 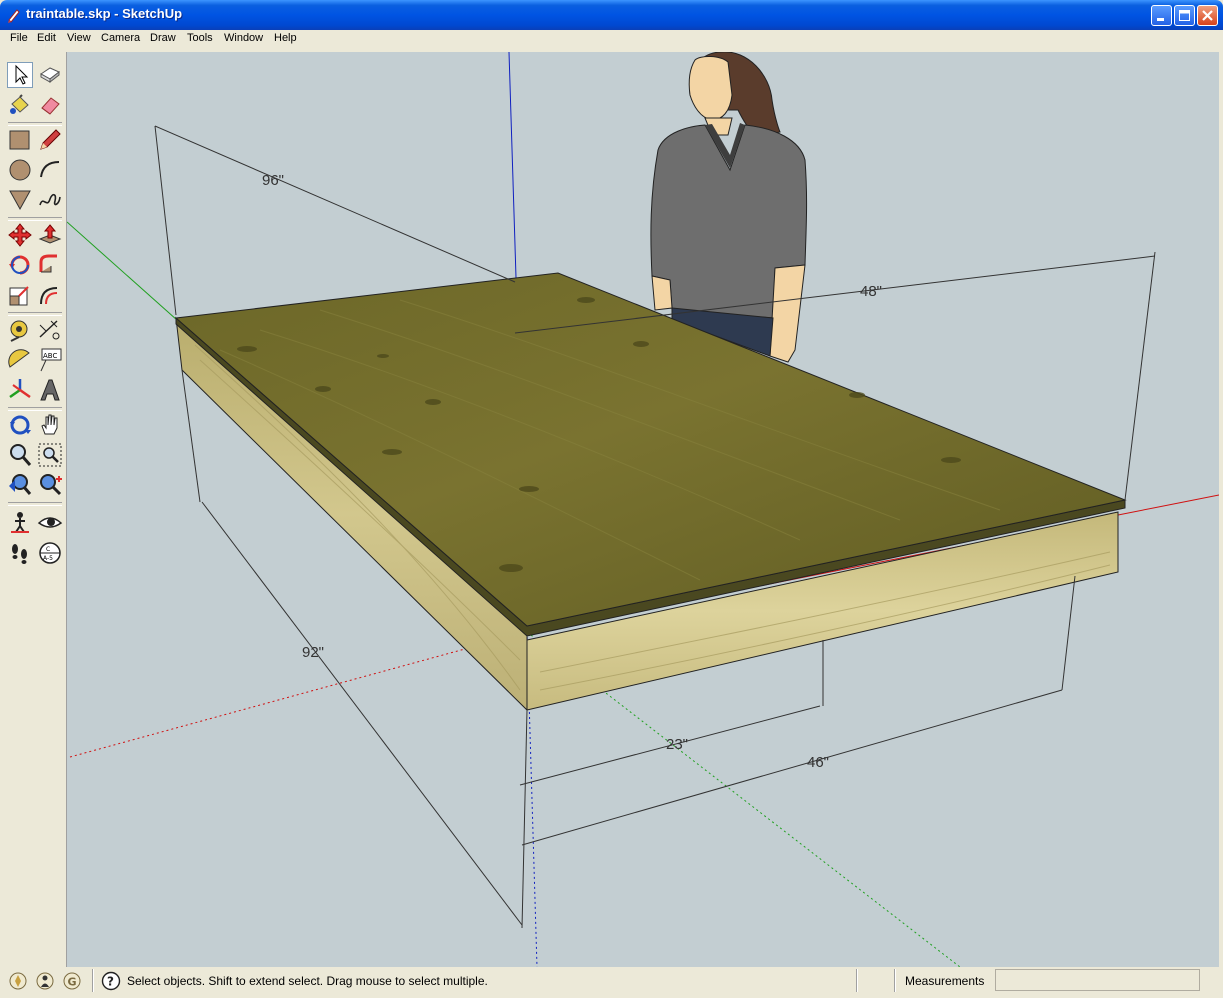 What do you see at coordinates (120, 38) in the screenshot?
I see `menu-camera: Camera` at bounding box center [120, 38].